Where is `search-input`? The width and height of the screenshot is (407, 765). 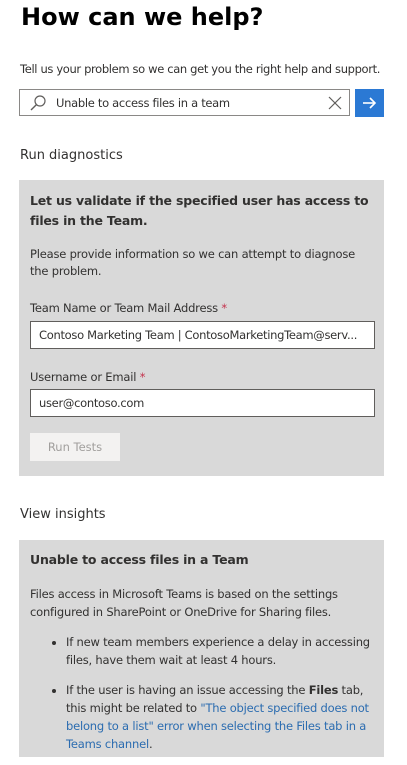
search-input is located at coordinates (186, 103).